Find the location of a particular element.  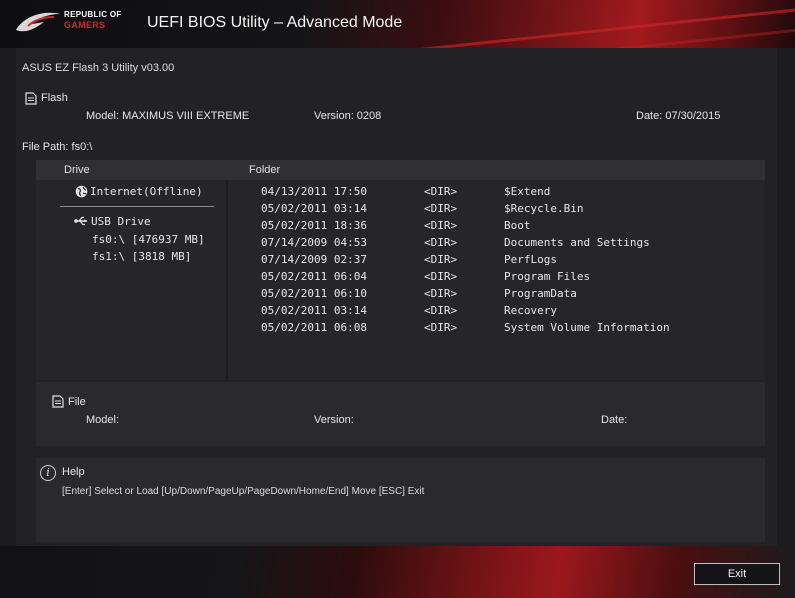

folder-name: Recovery is located at coordinates (530, 310).